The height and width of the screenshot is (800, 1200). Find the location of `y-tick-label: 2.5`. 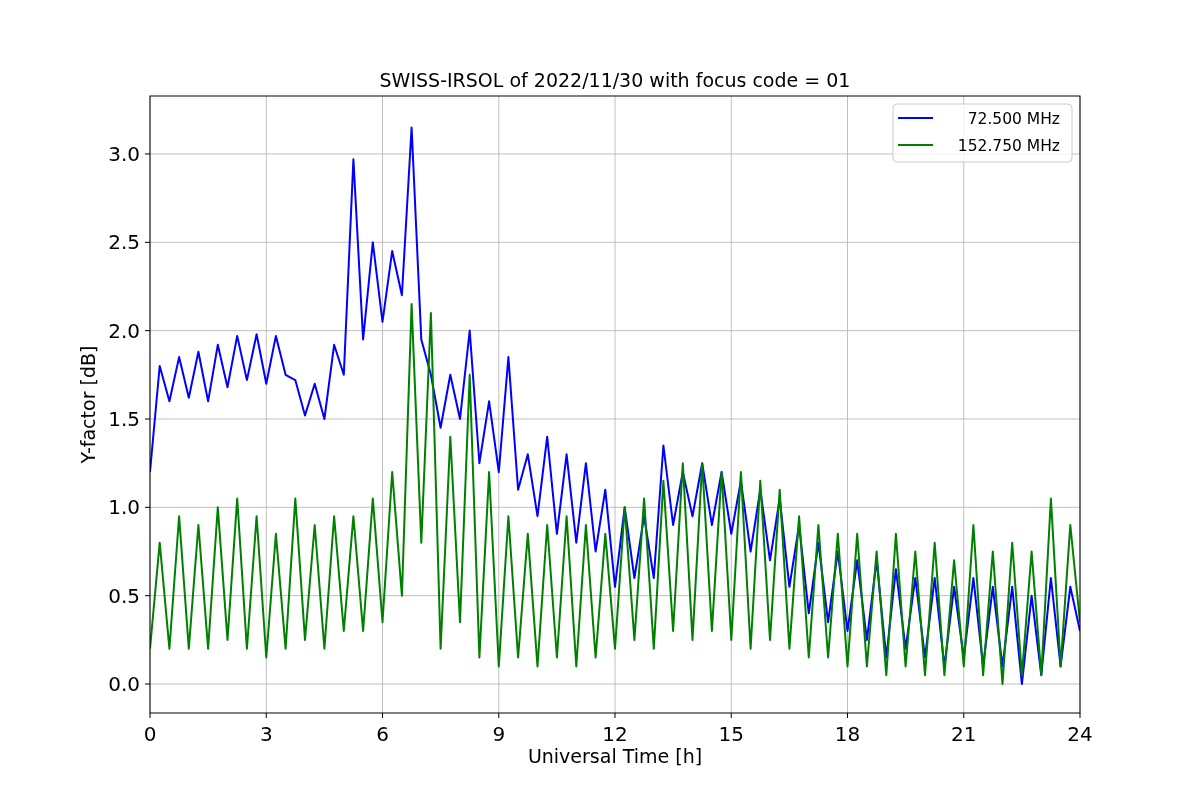

y-tick-label: 2.5 is located at coordinates (124, 242).